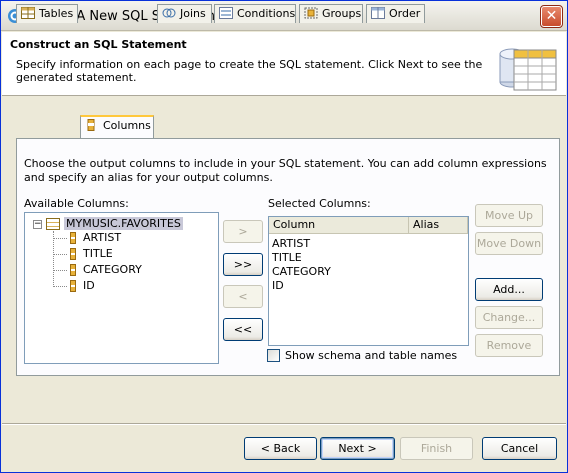 This screenshot has width=568, height=473. I want to click on tree-item-table: MYMUSIC.FAVORITES, so click(123, 225).